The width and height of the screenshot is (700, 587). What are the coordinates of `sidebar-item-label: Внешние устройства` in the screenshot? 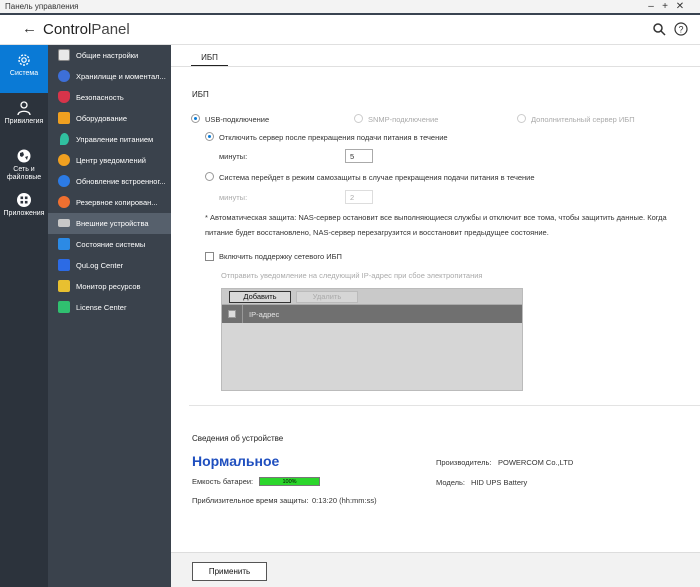 It's located at (112, 223).